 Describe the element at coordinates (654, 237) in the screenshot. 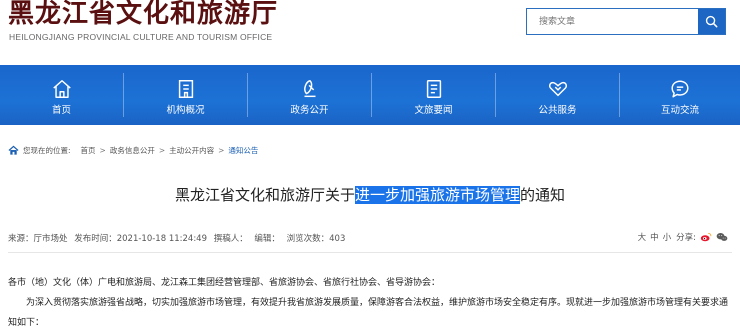

I see `font-size-medium: 中` at that location.